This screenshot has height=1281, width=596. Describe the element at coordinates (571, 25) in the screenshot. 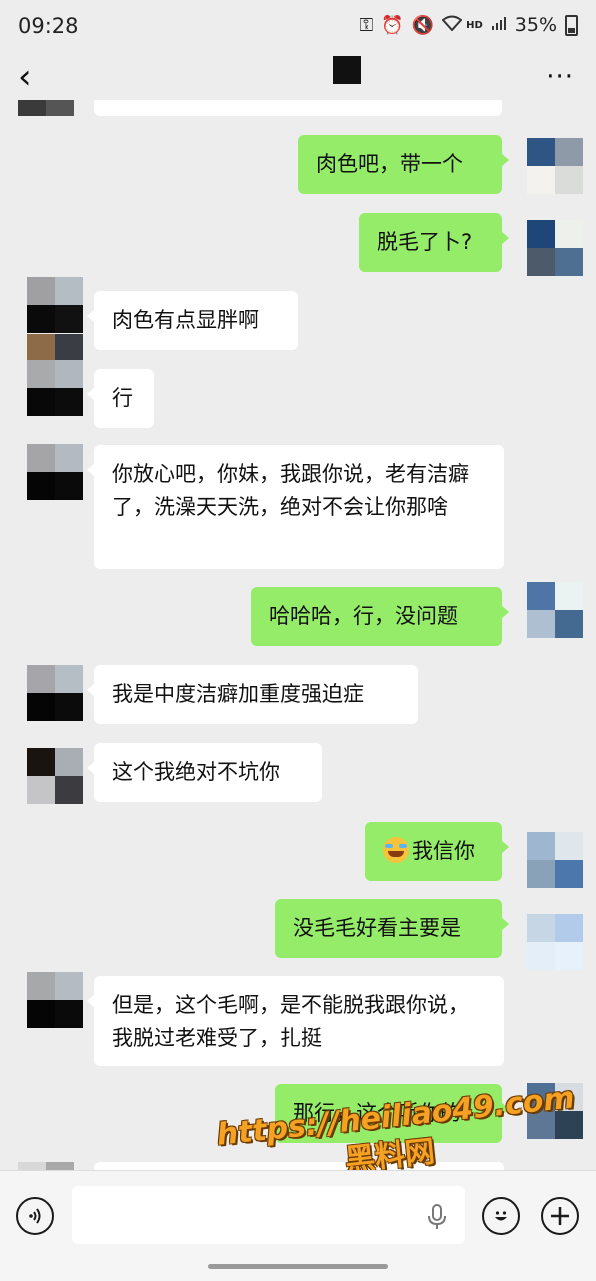

I see `battery-icon` at that location.